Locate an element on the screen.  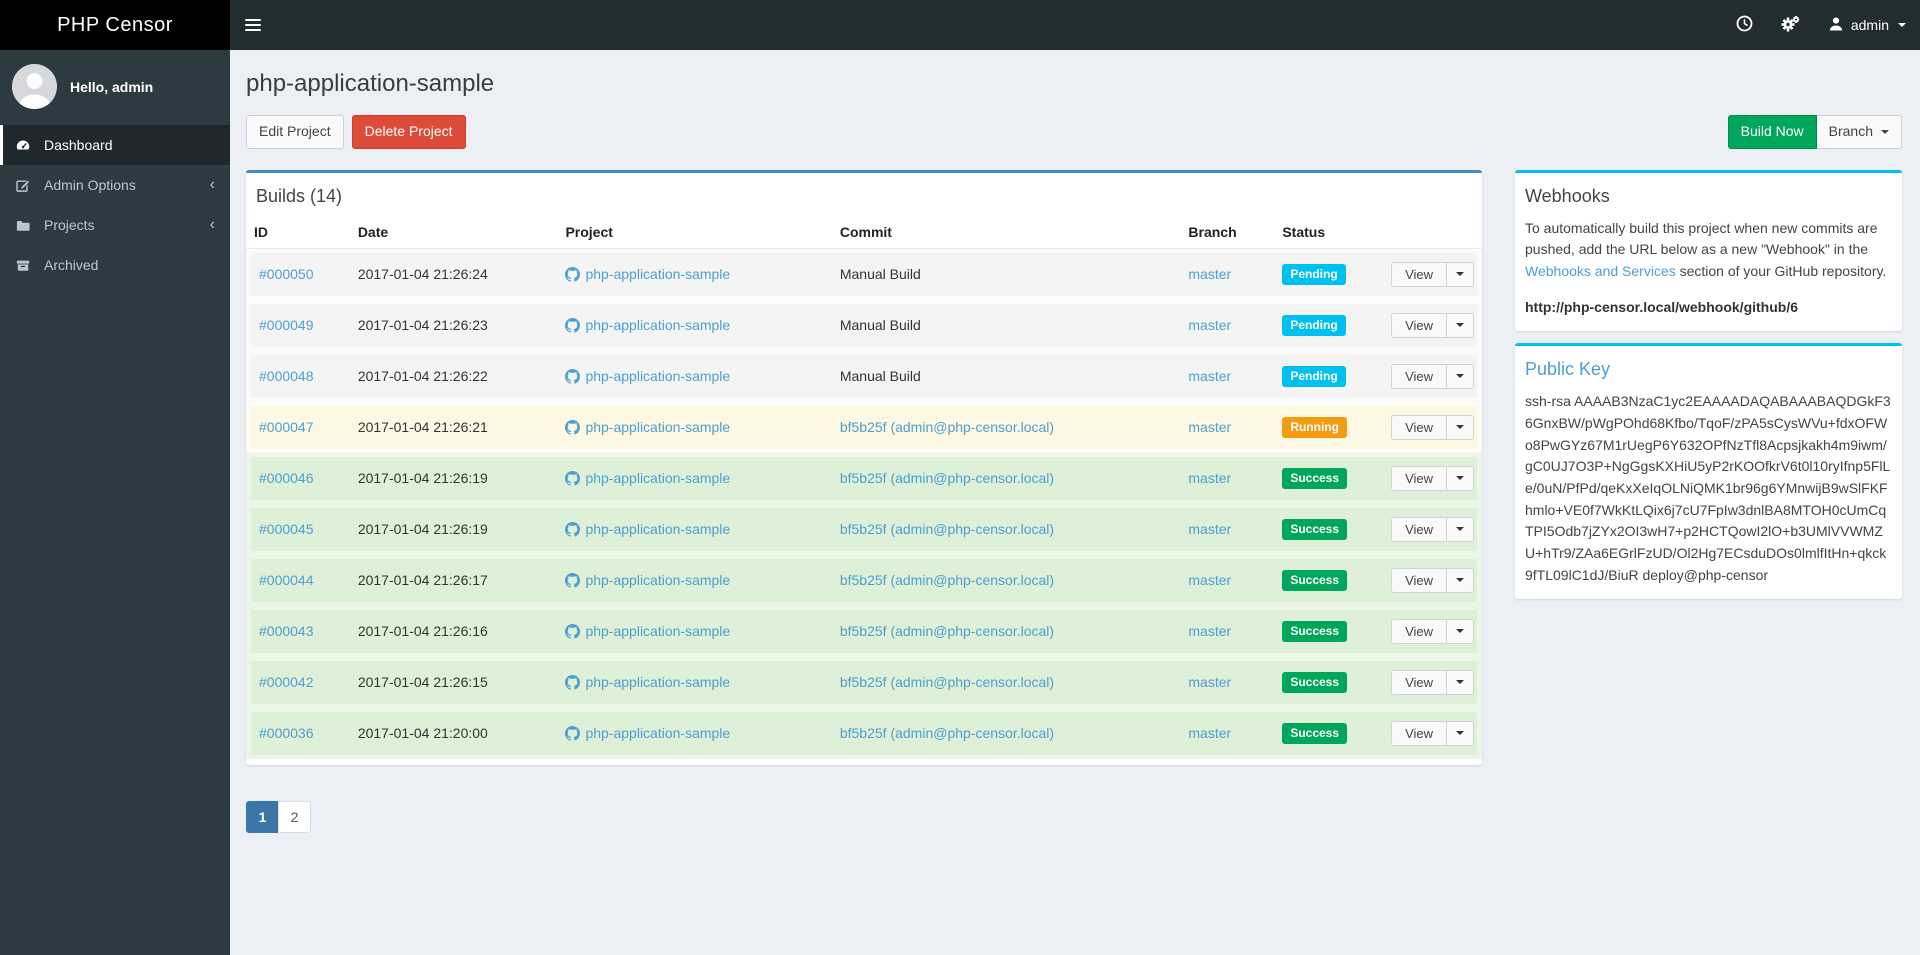
status-badge: Pending is located at coordinates (1314, 376).